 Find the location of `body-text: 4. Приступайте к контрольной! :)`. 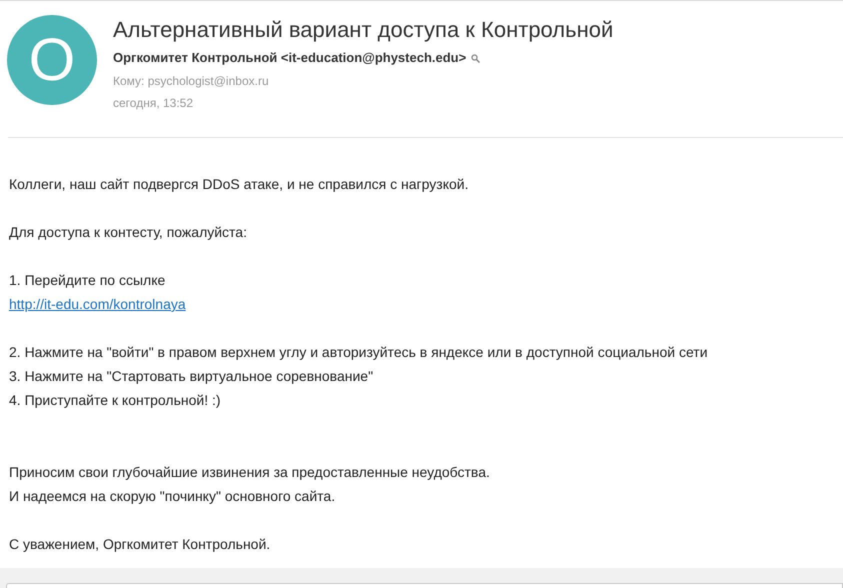

body-text: 4. Приступайте к контрольной! :) is located at coordinates (115, 400).